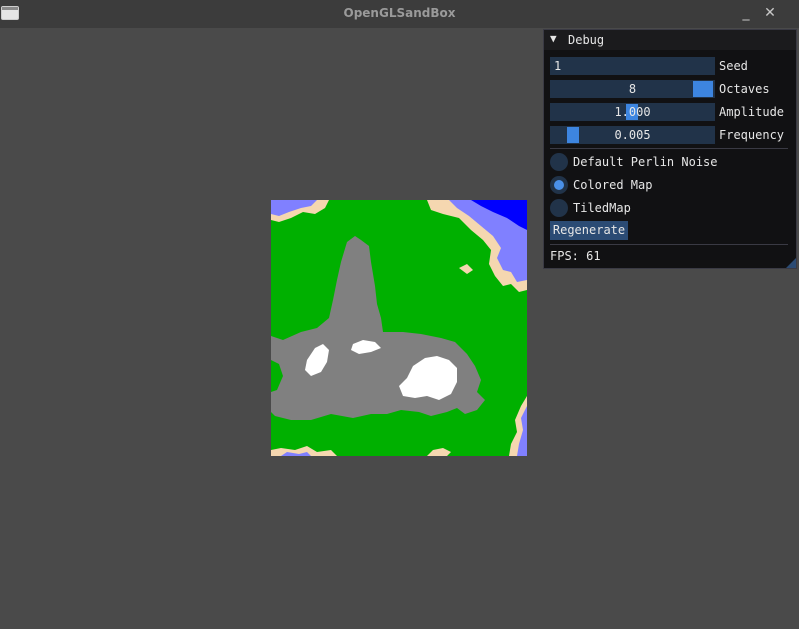 Image resolution: width=799 pixels, height=629 pixels. I want to click on frequency-value: 0.005, so click(632, 135).